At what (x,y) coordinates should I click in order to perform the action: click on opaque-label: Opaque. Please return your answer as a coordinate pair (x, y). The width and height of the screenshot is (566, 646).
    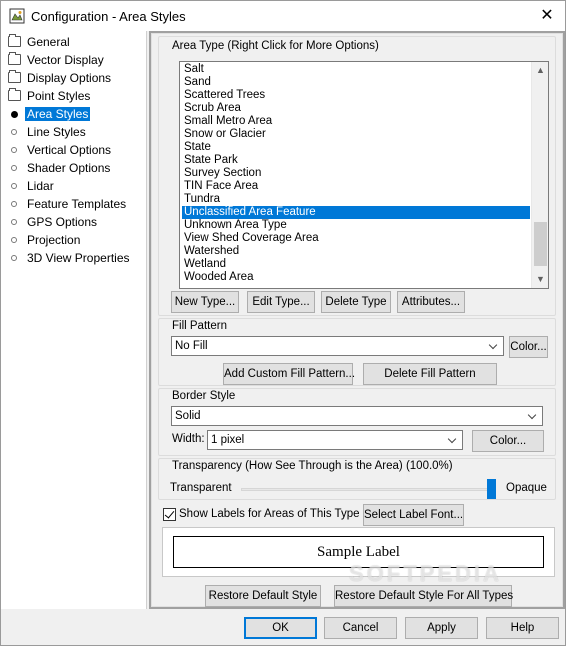
    Looking at the image, I should click on (526, 488).